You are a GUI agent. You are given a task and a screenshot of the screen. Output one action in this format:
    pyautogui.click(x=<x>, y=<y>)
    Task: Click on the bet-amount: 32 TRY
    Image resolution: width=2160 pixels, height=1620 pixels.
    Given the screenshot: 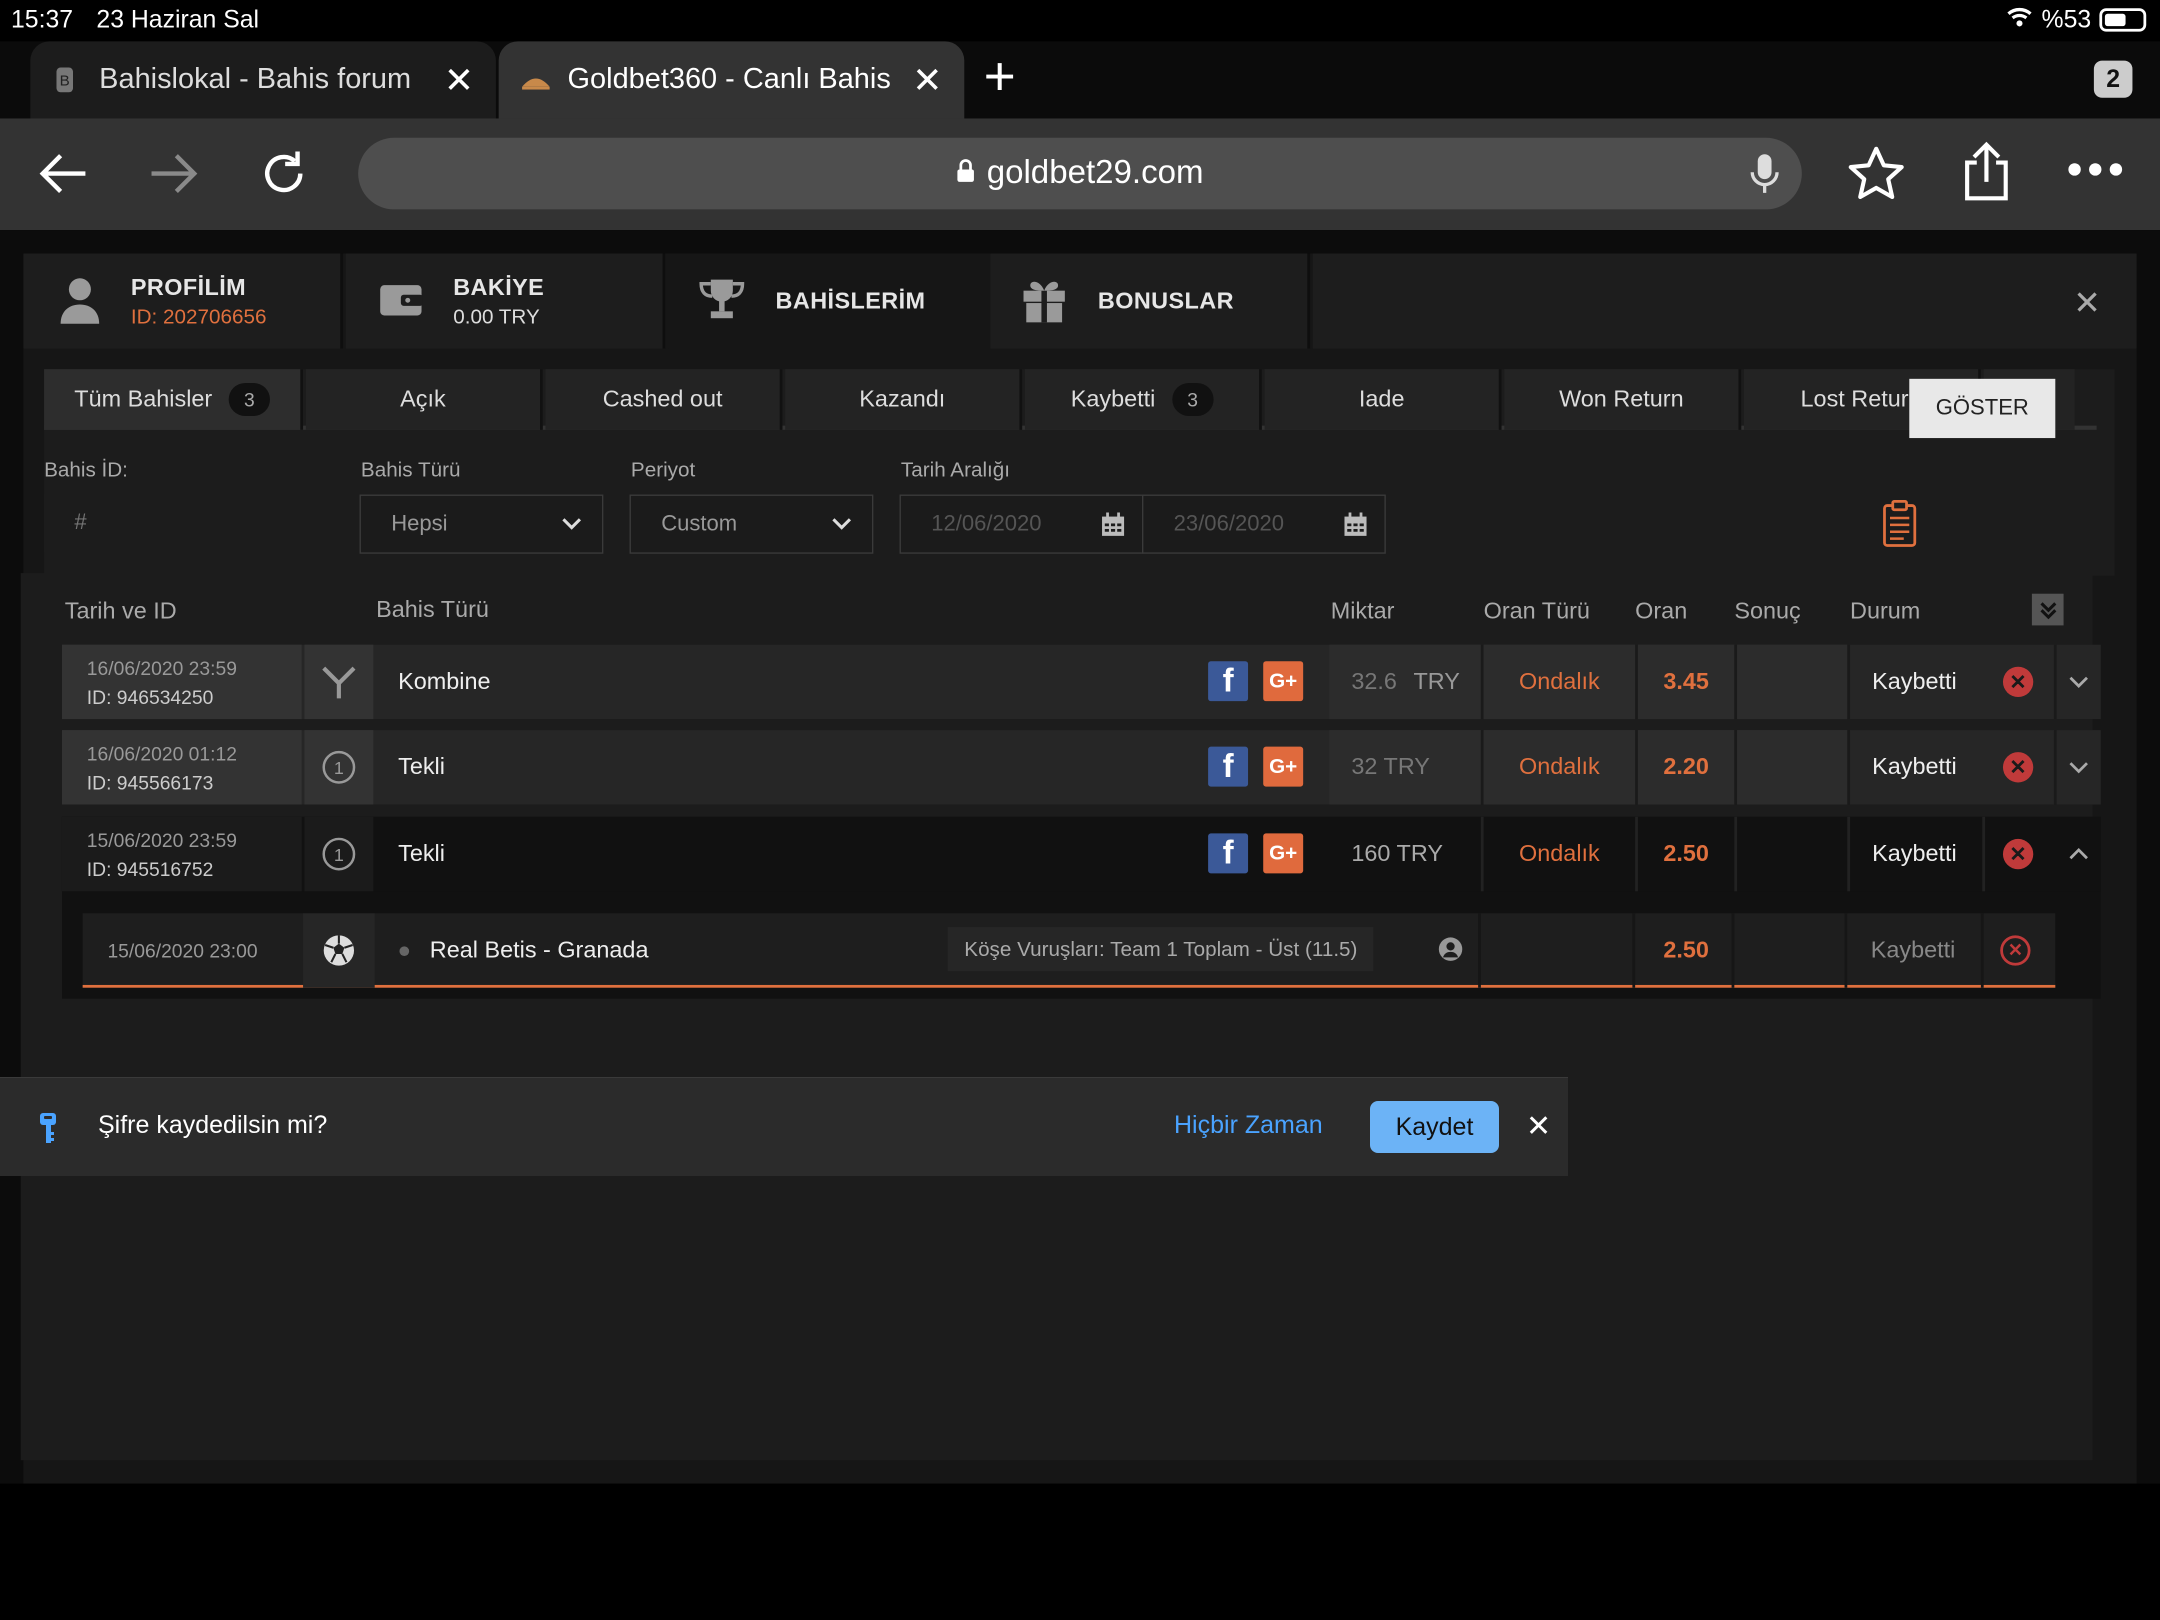 What is the action you would take?
    pyautogui.click(x=1405, y=767)
    